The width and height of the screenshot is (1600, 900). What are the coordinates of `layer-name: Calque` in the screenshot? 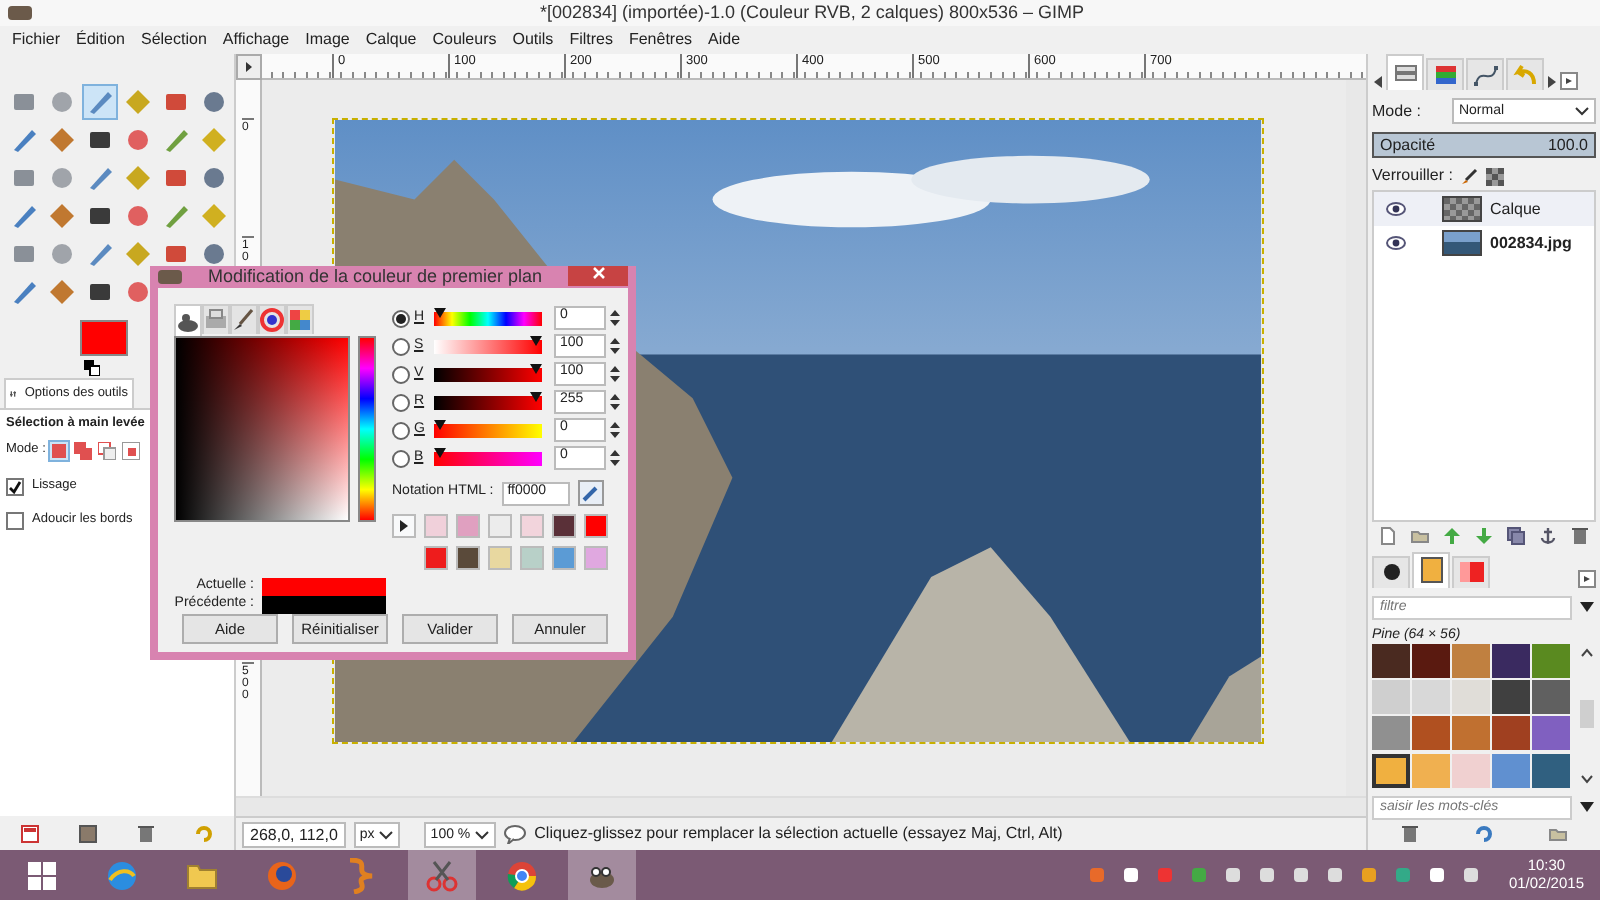 It's located at (1515, 209).